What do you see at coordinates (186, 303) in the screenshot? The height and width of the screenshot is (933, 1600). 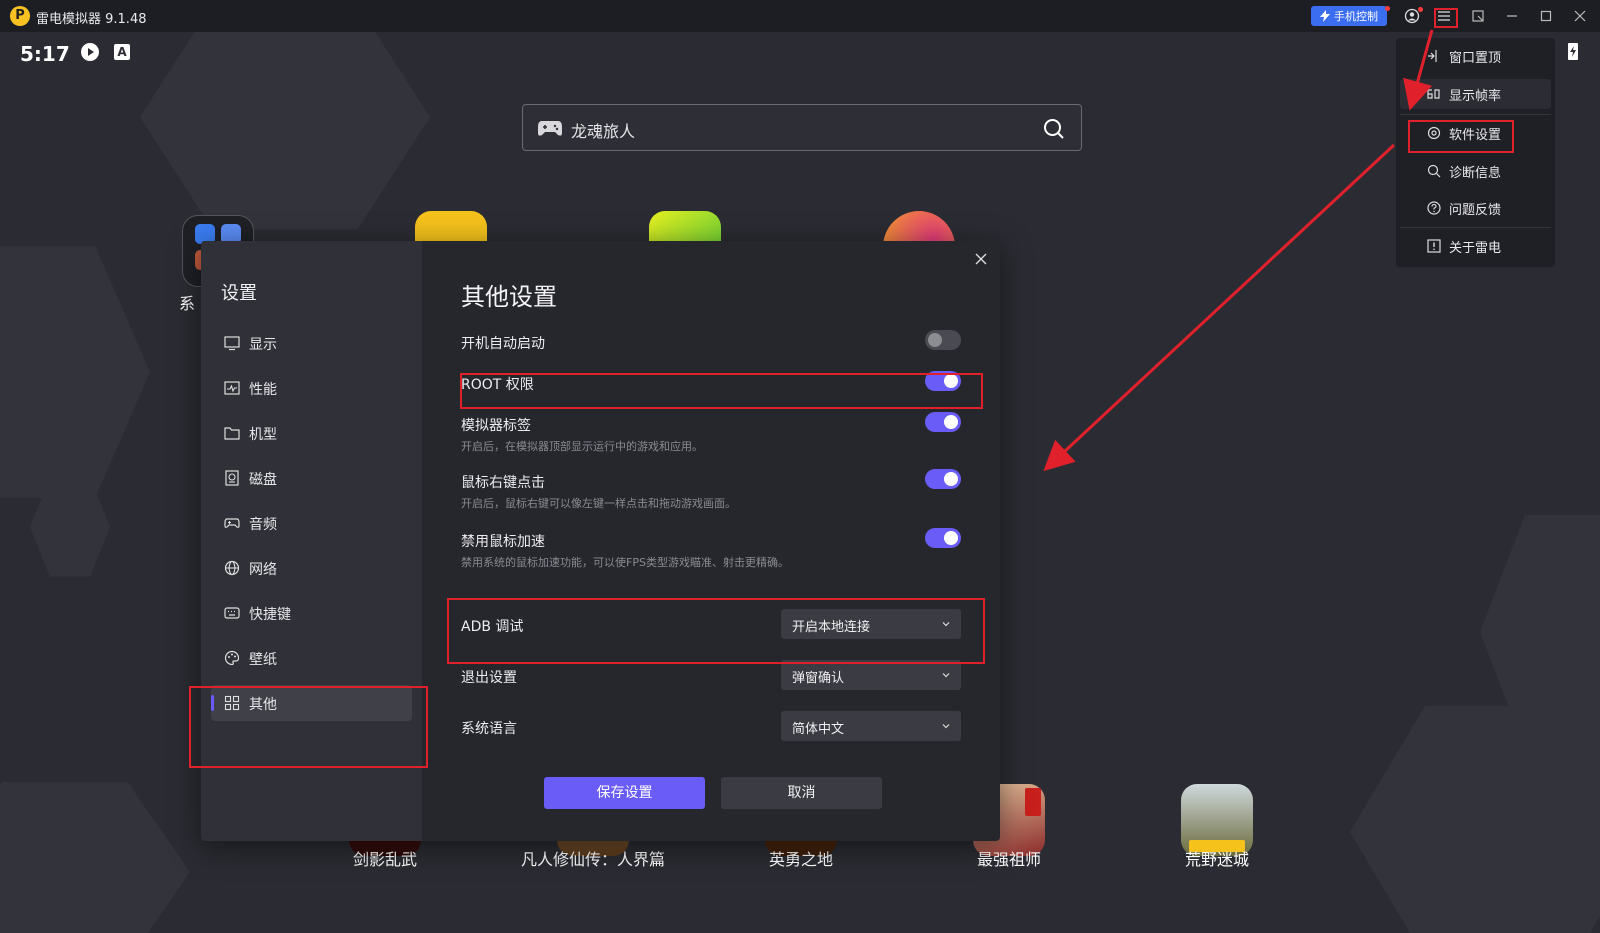 I see `app-label-system: 系` at bounding box center [186, 303].